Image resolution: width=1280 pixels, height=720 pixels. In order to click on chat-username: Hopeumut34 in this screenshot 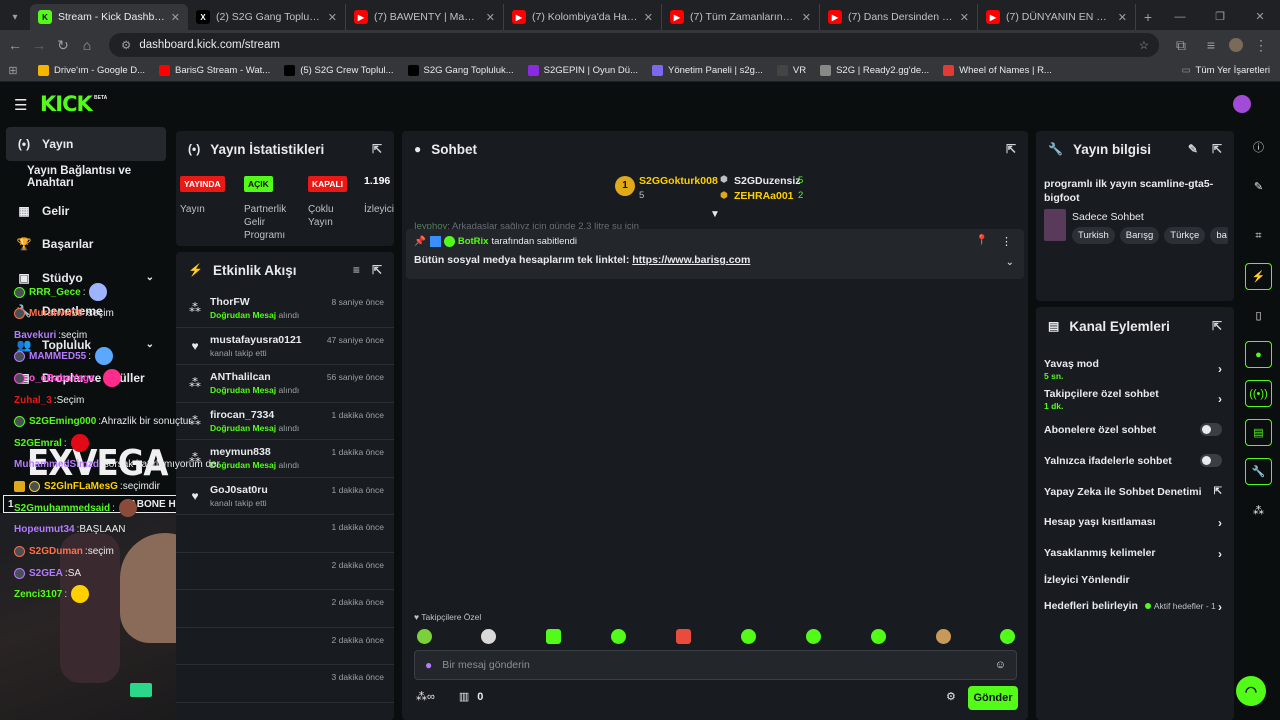, I will do `click(44, 529)`.